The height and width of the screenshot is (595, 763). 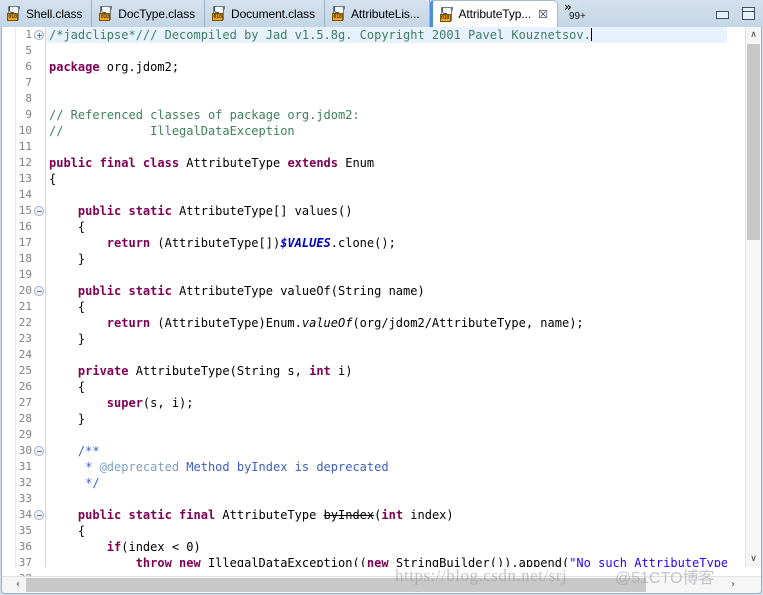 I want to click on editor-tab-doctype-class: 010 DocType.class, so click(x=148, y=13).